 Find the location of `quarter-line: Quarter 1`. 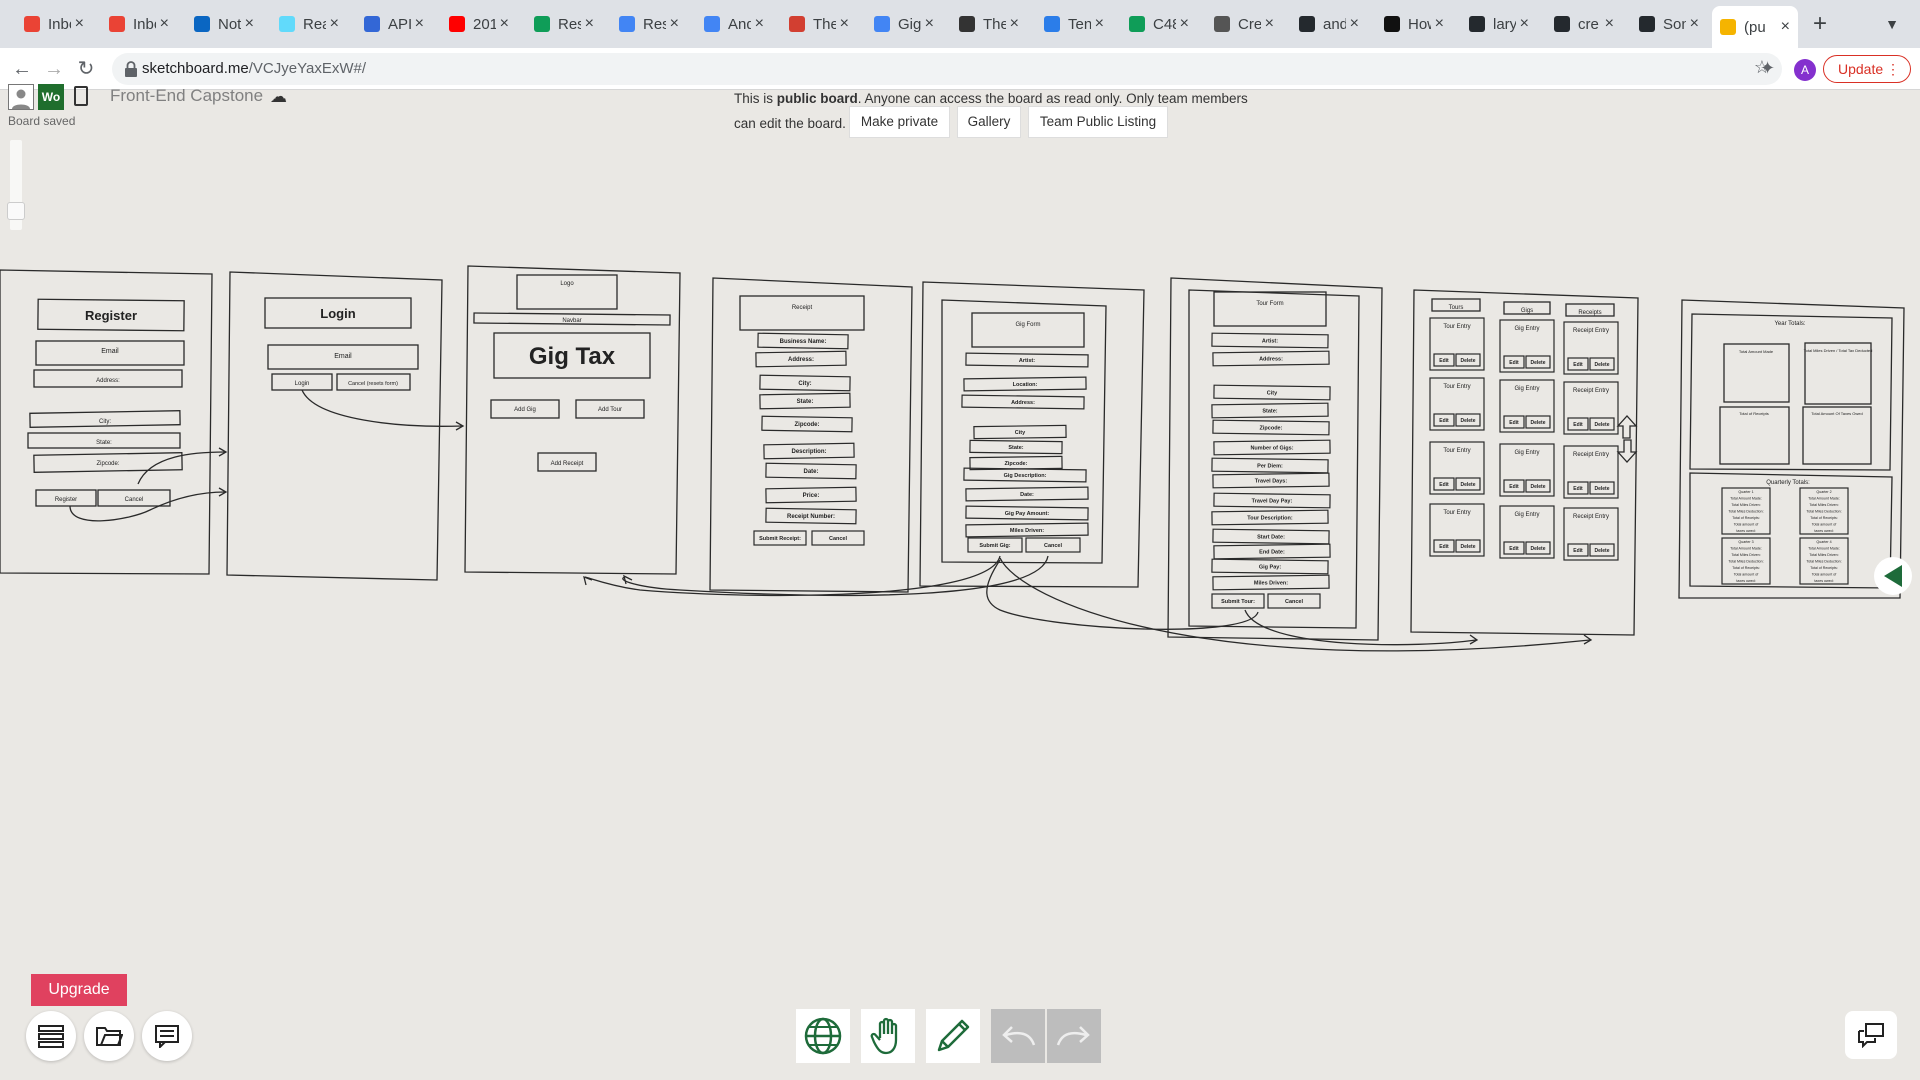

quarter-line: Quarter 1 is located at coordinates (1745, 492).